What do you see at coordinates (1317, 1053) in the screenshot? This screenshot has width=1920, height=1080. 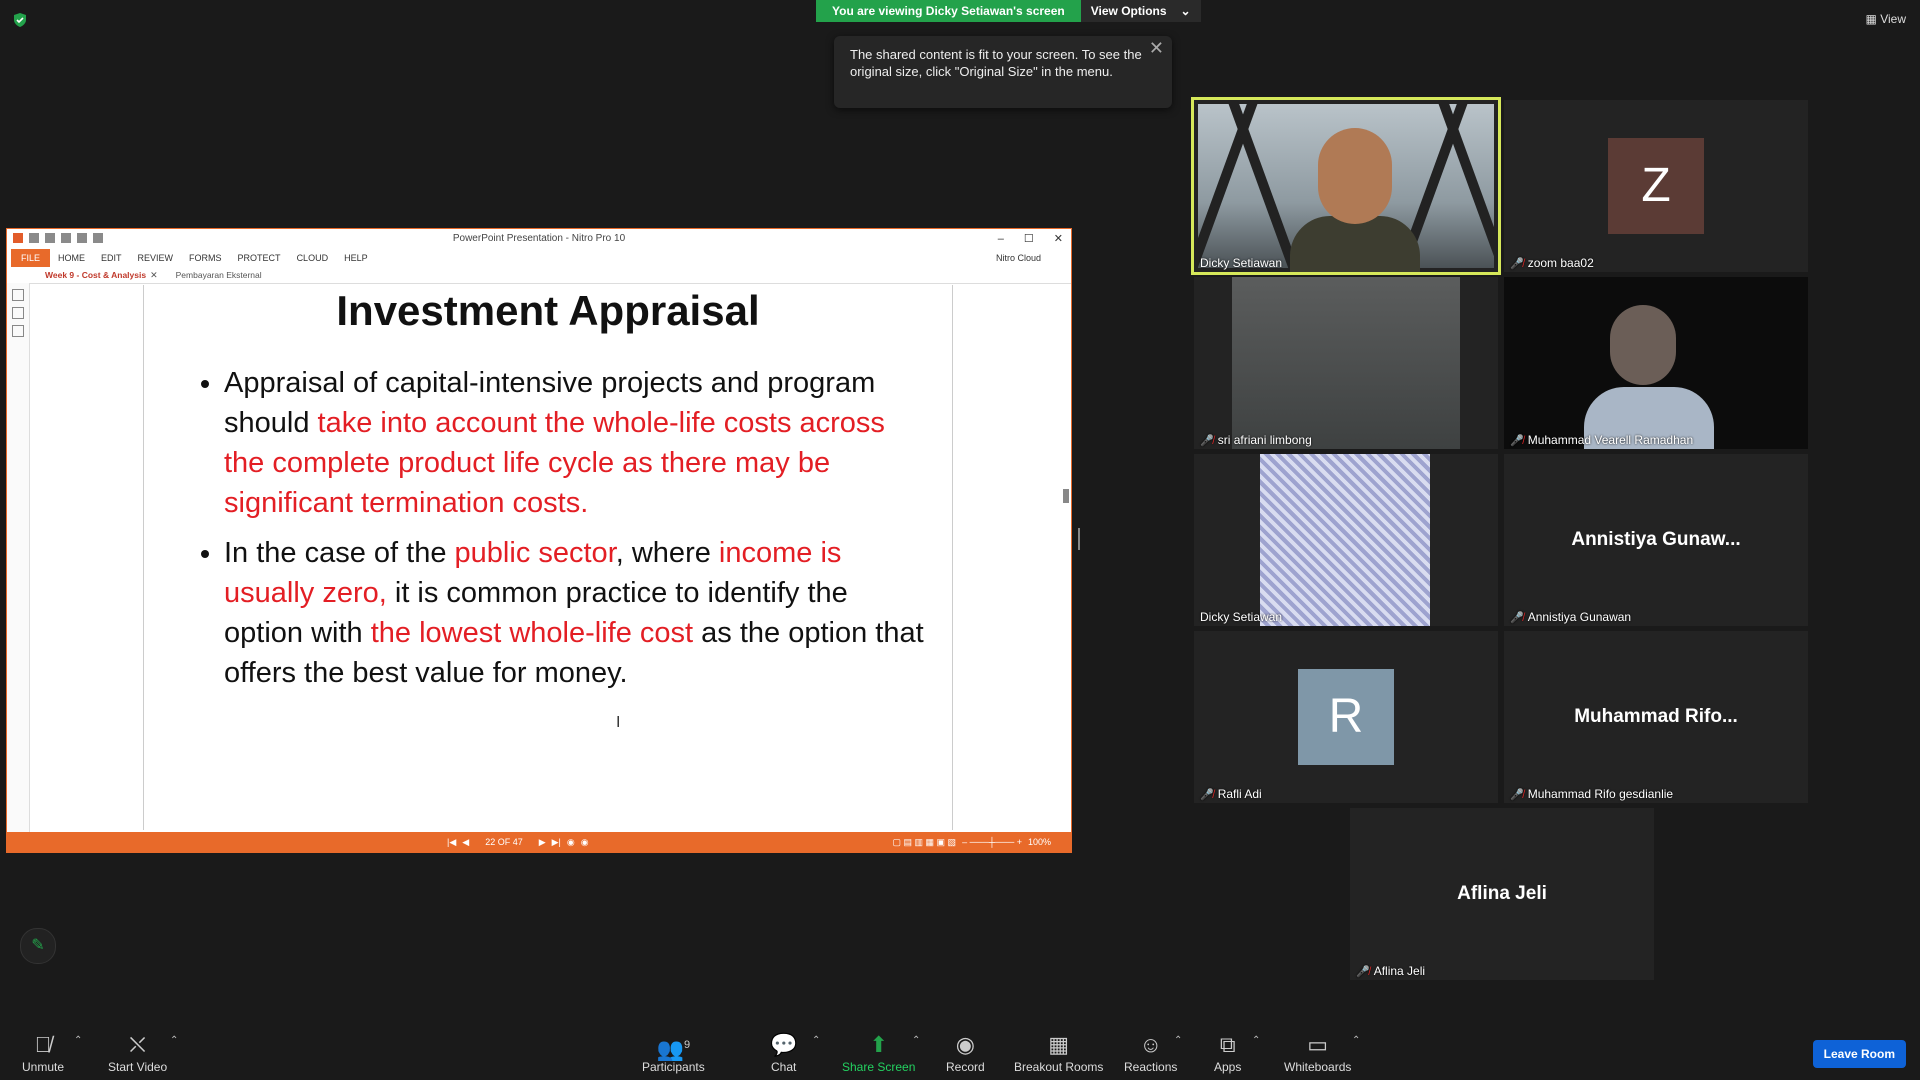 I see `whiteboards-button: ▭ Whiteboards` at bounding box center [1317, 1053].